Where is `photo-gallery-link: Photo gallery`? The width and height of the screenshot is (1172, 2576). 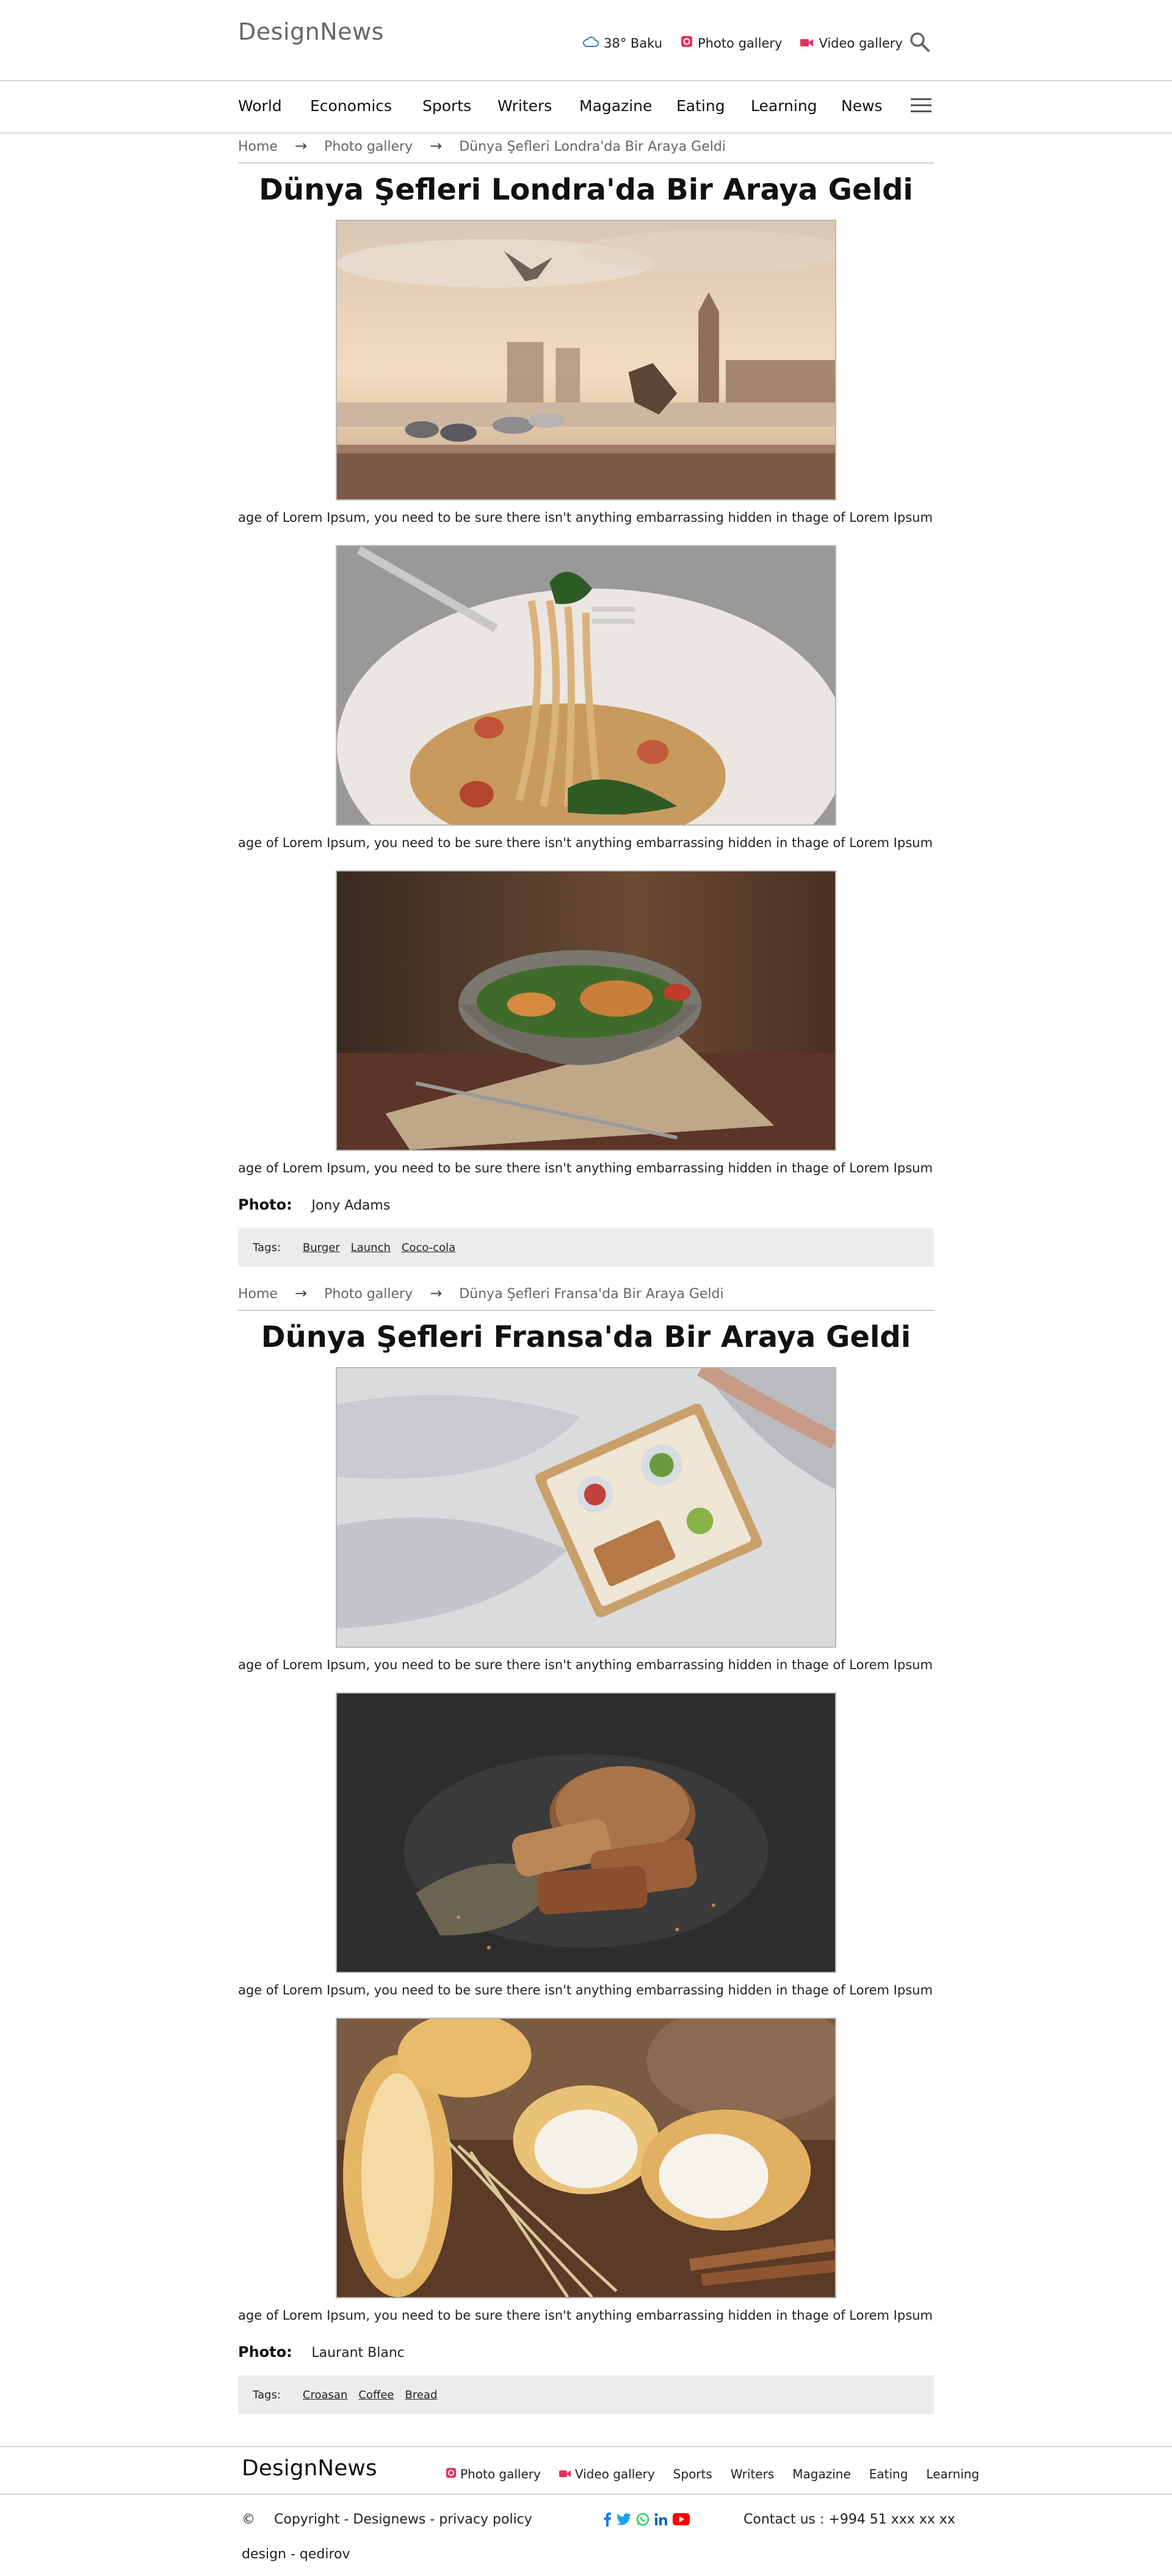 photo-gallery-link: Photo gallery is located at coordinates (732, 43).